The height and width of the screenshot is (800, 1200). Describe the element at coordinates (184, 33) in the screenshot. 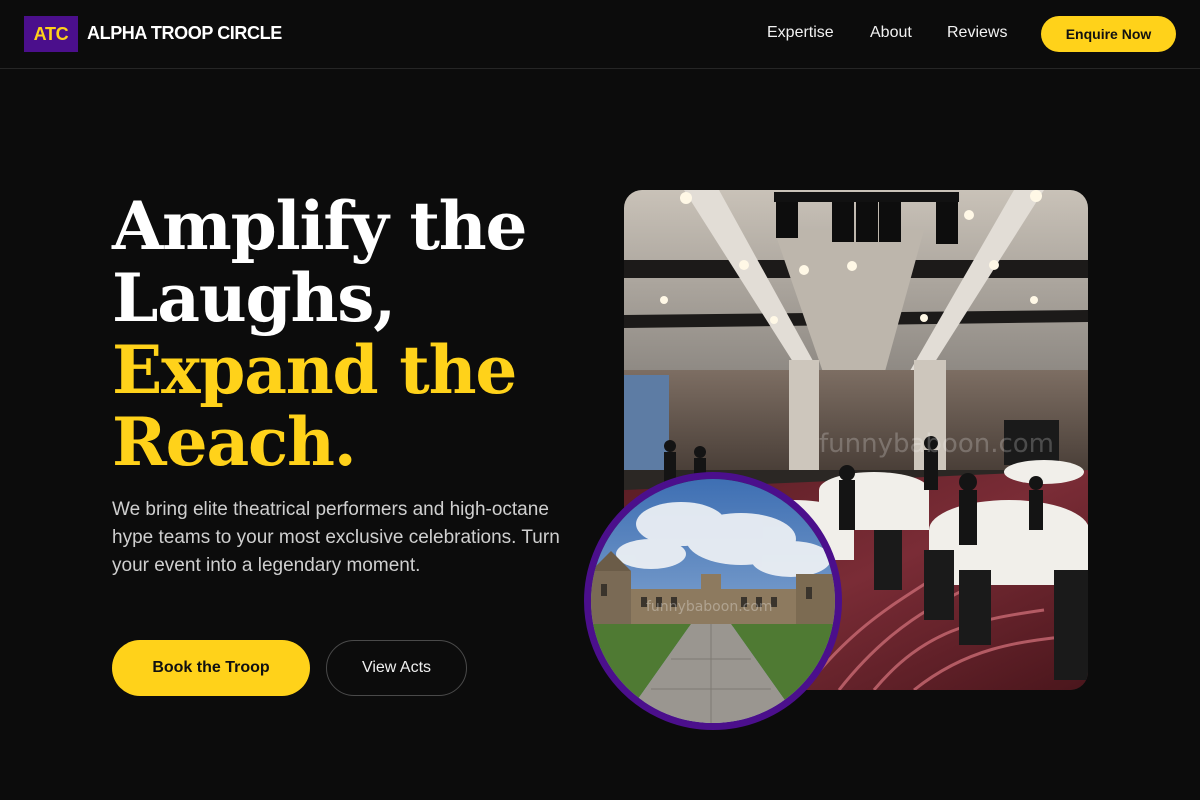

I see `brand-name: ALPHA TROOP CIRCLE` at that location.